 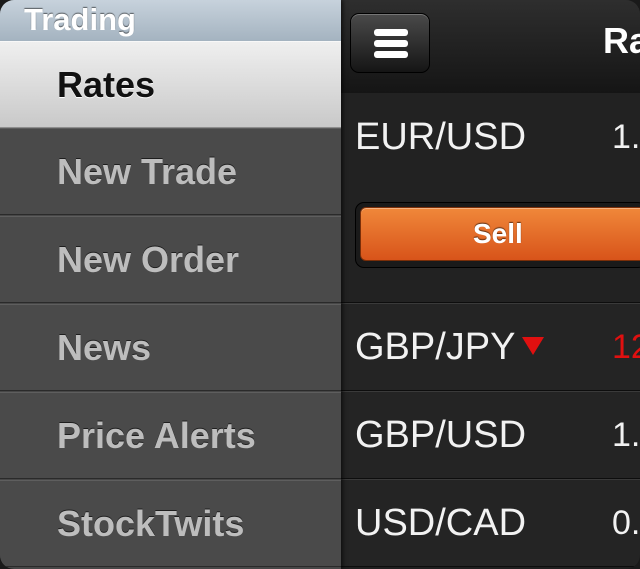 What do you see at coordinates (148, 259) in the screenshot?
I see `sidebar-item-label: New Order` at bounding box center [148, 259].